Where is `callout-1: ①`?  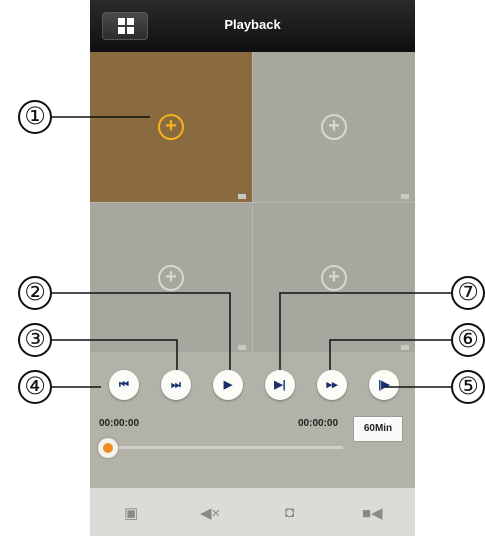
callout-1: ① is located at coordinates (35, 117).